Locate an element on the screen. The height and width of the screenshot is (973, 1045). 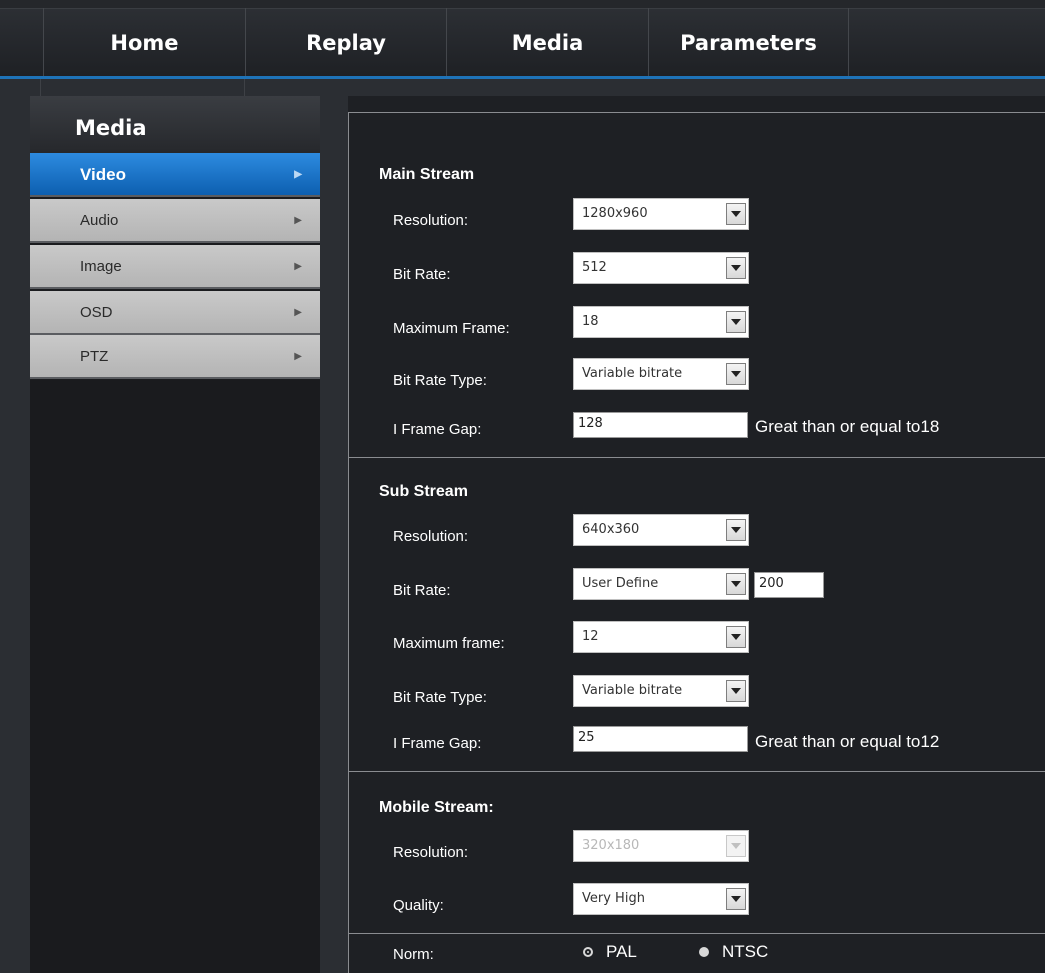
content-gutter is located at coordinates (334, 534).